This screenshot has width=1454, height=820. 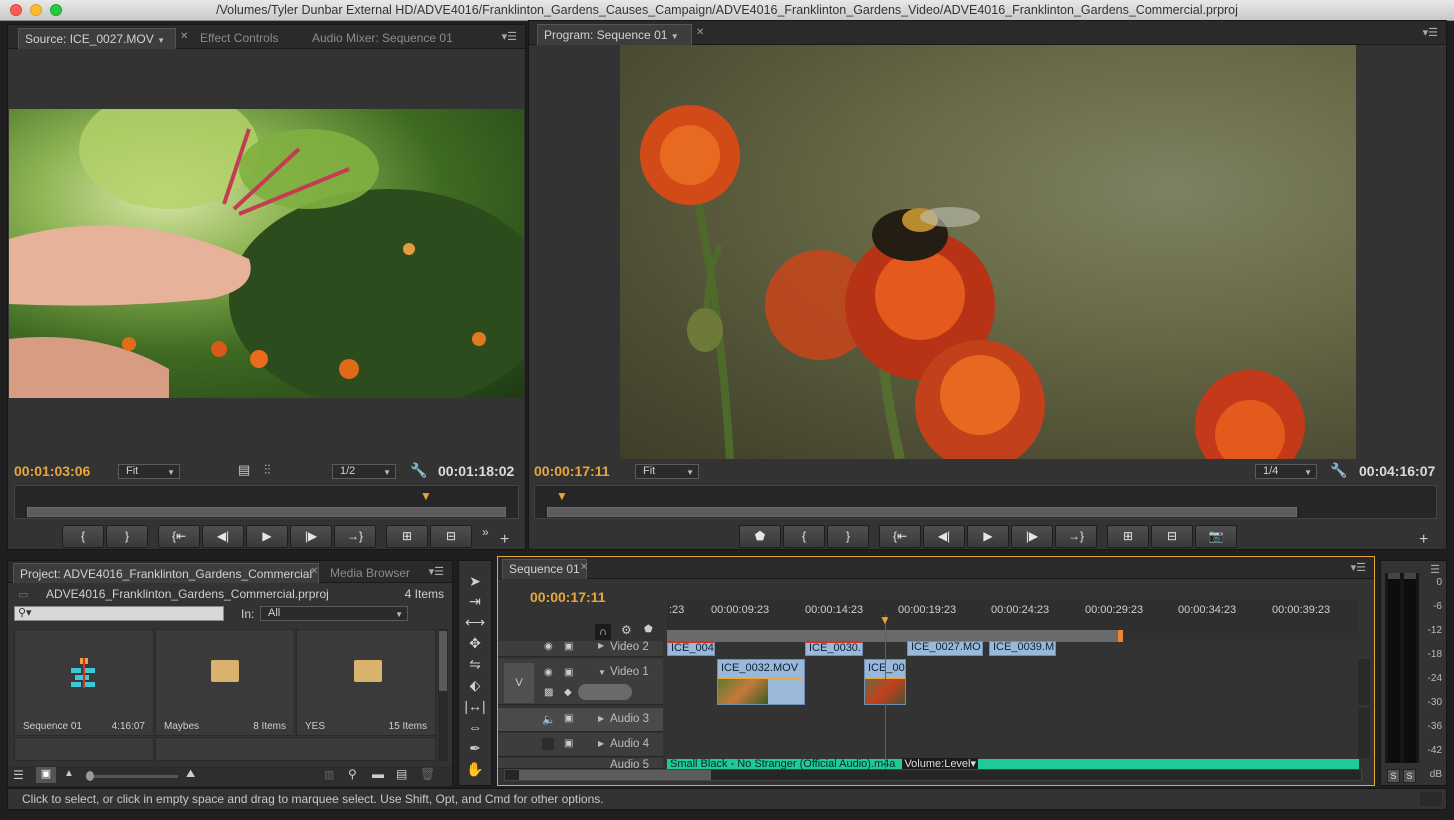 What do you see at coordinates (56, 10) in the screenshot?
I see `zoom-window-button` at bounding box center [56, 10].